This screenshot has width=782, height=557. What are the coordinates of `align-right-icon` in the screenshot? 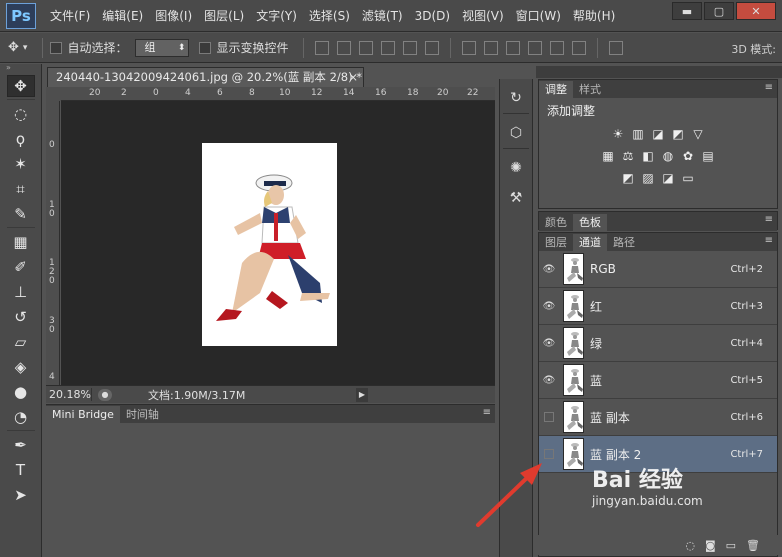 It's located at (432, 47).